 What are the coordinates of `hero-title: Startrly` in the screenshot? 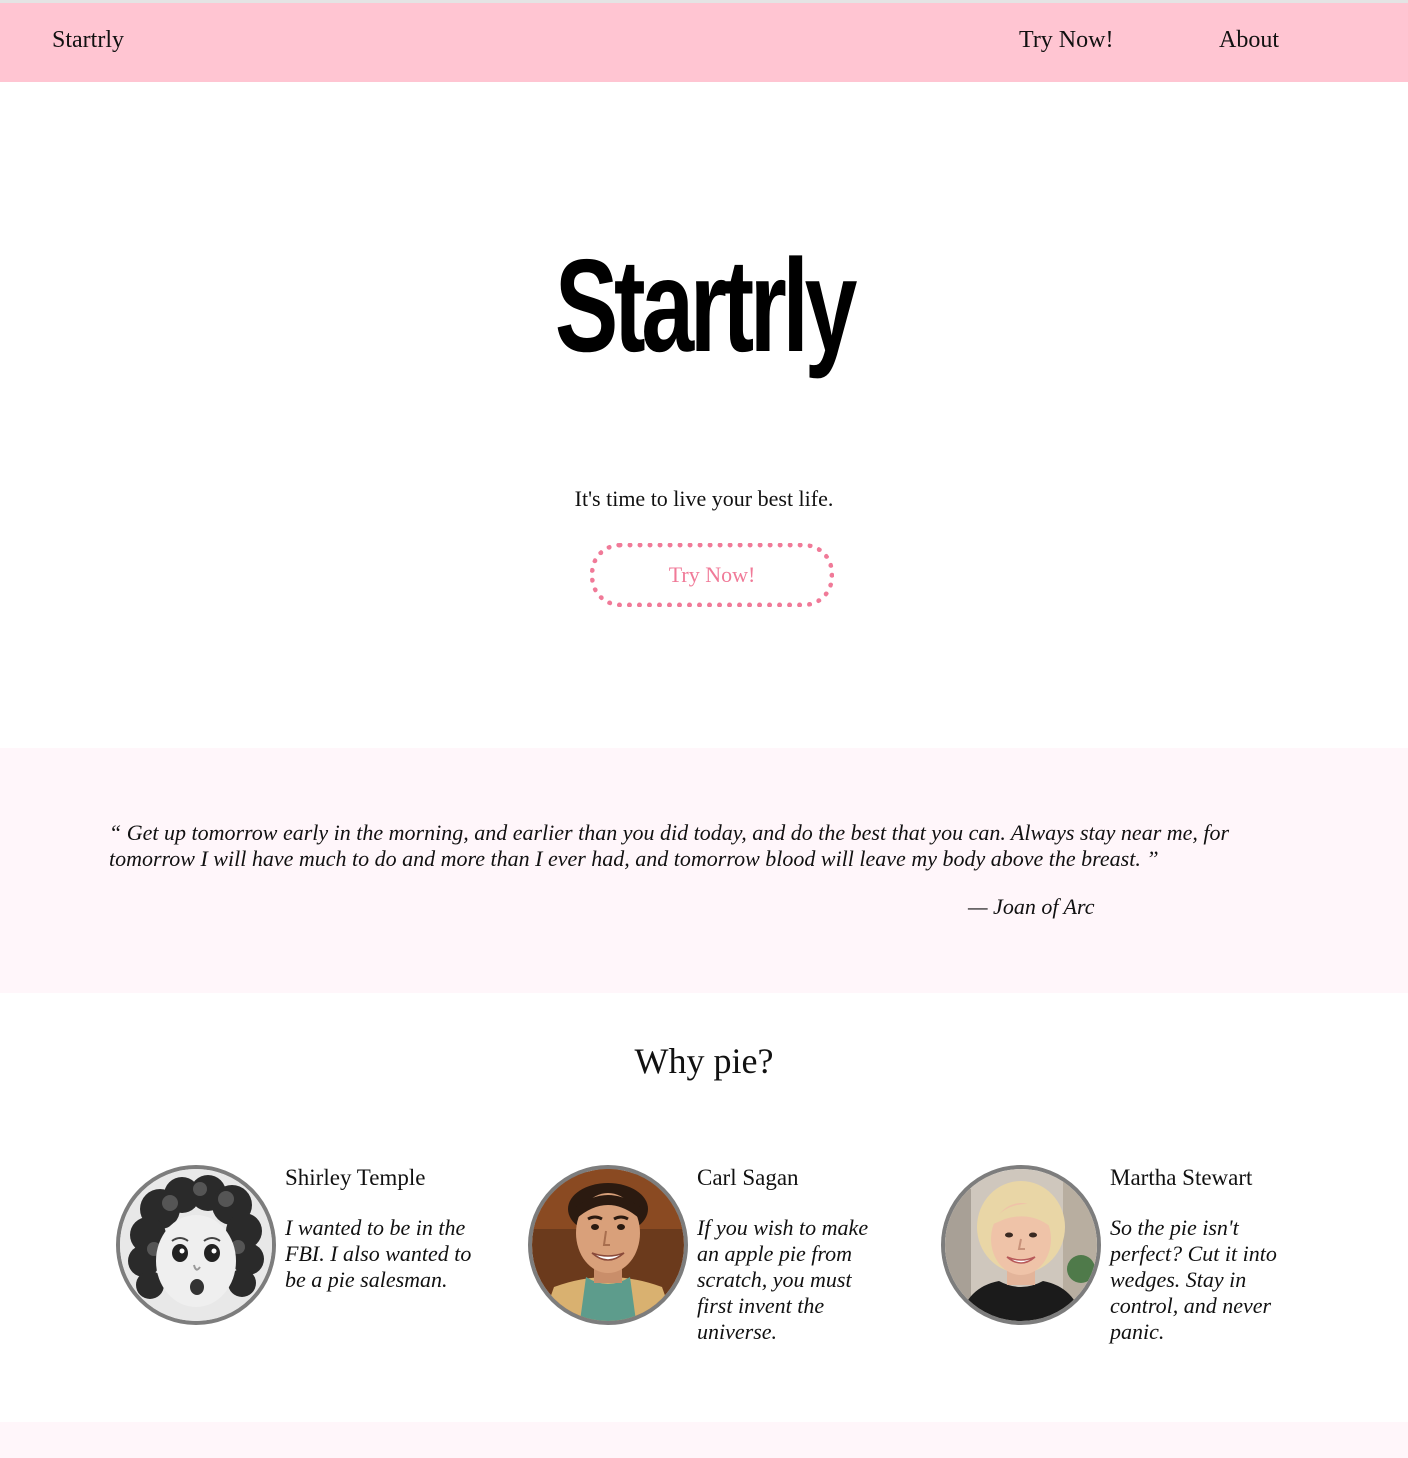 It's located at (706, 305).